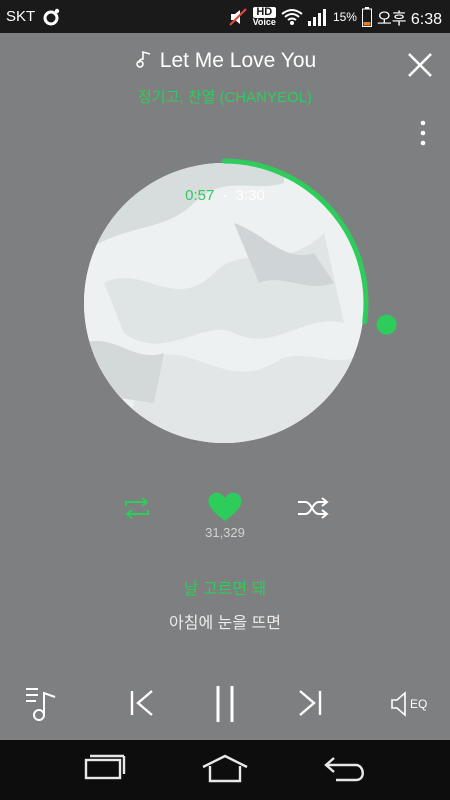 The height and width of the screenshot is (800, 450). Describe the element at coordinates (225, 96) in the screenshot. I see `song-artist: 정기고, 찬열 (CHANYEOL)` at that location.